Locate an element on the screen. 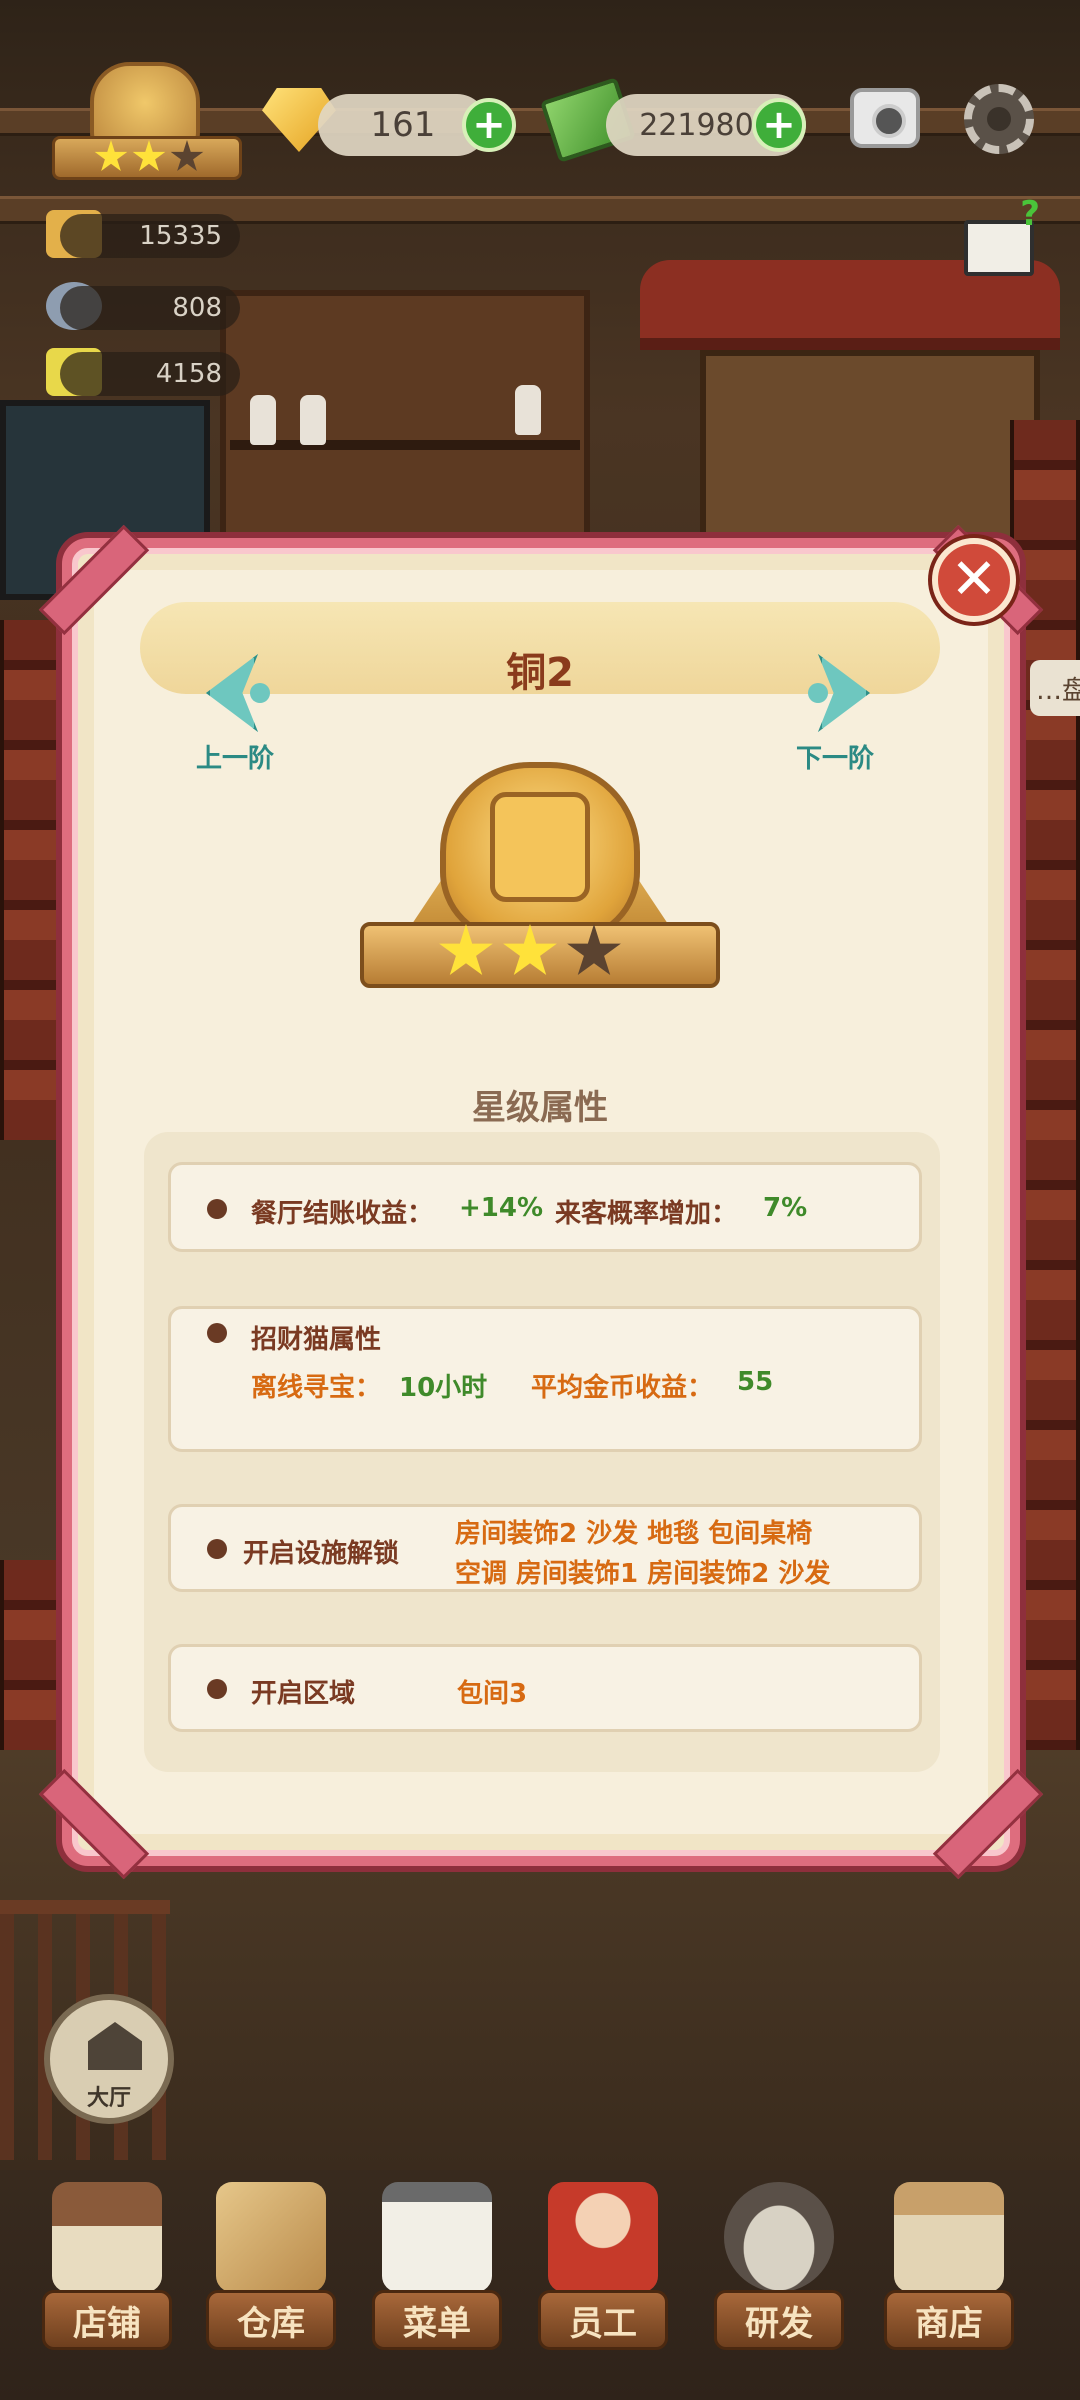 The image size is (1080, 2400). next-rank-label: 下一阶 is located at coordinates (835, 756).